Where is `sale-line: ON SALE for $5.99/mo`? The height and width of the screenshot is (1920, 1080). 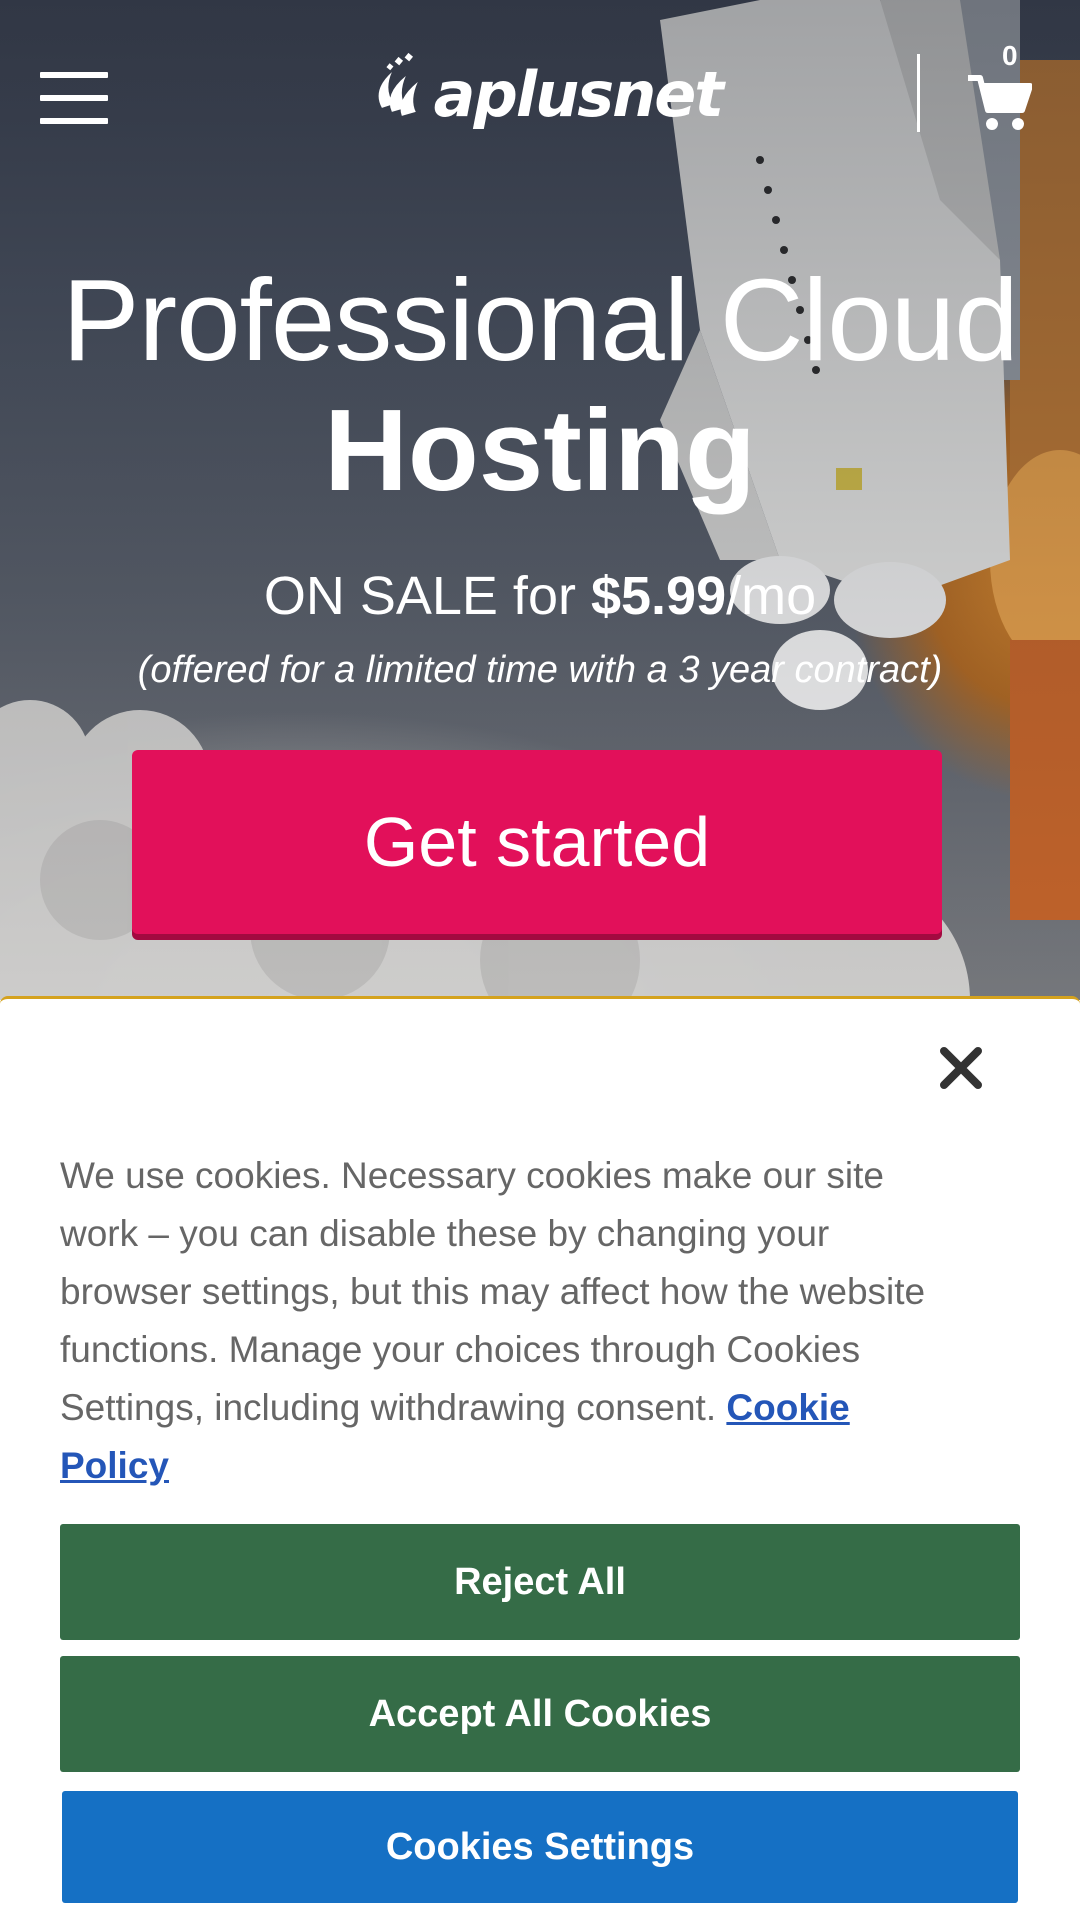 sale-line: ON SALE for $5.99/mo is located at coordinates (540, 596).